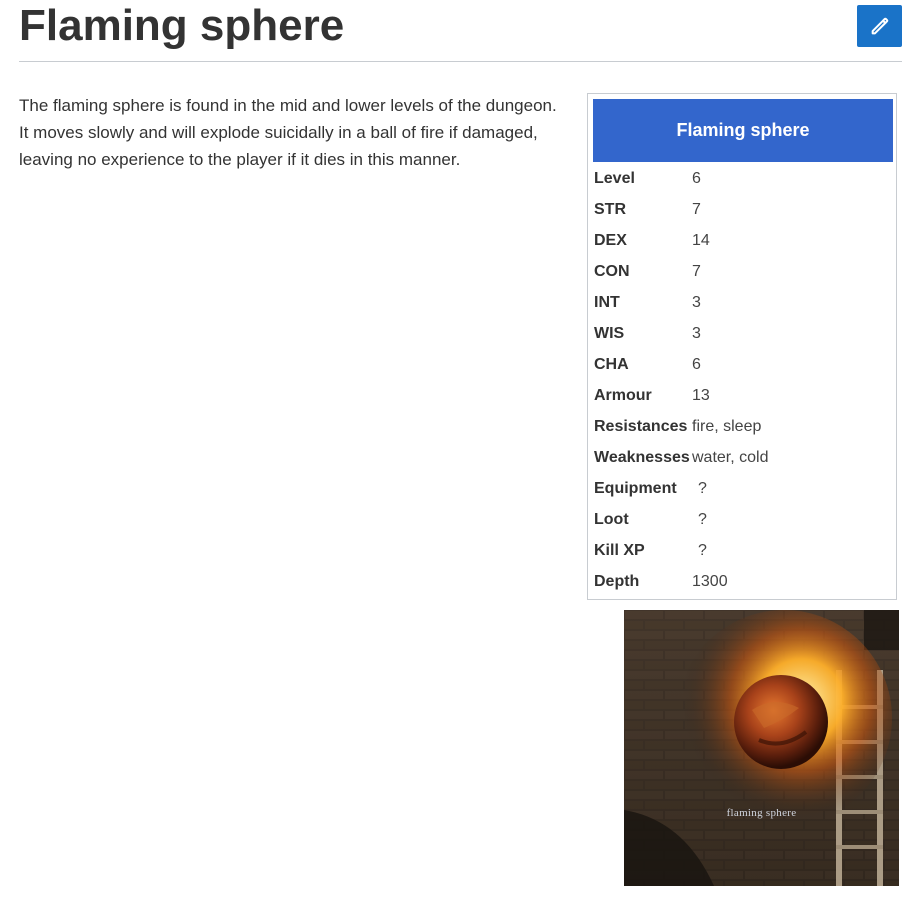 This screenshot has height=911, width=902. What do you see at coordinates (743, 178) in the screenshot?
I see `infobox-row-level: Level 6` at bounding box center [743, 178].